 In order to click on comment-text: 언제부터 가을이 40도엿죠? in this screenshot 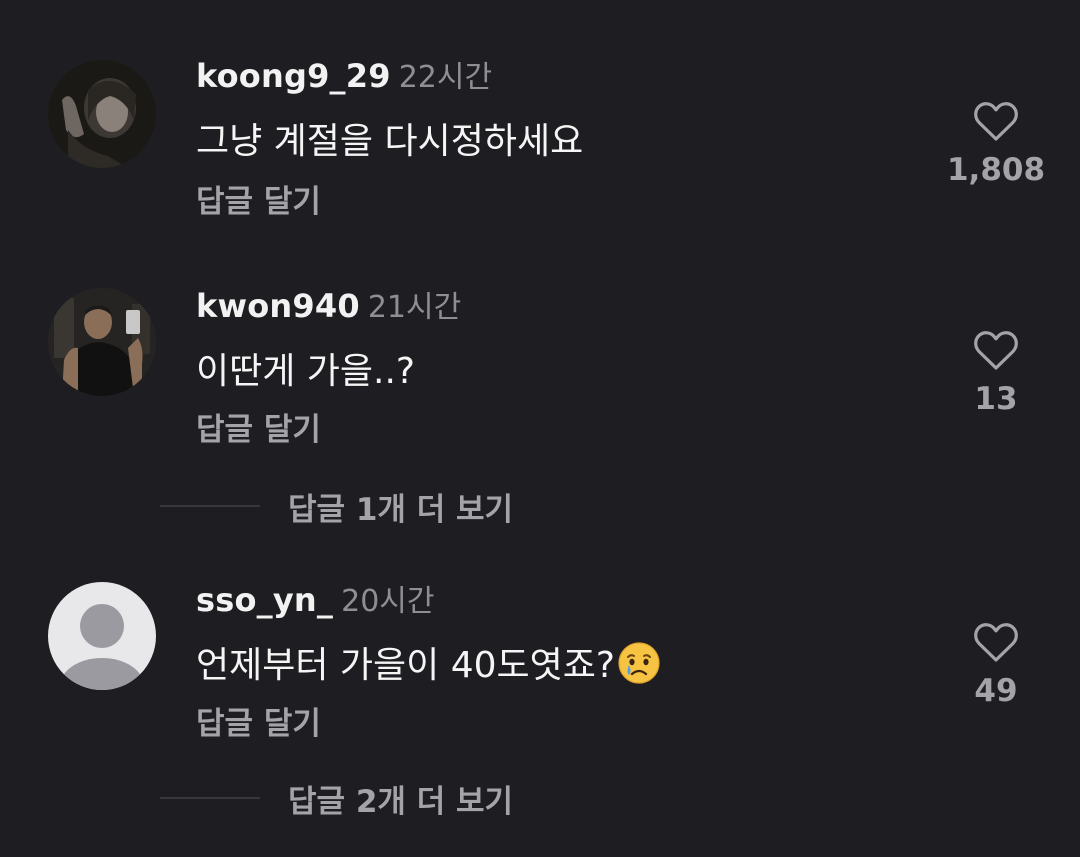, I will do `click(428, 665)`.